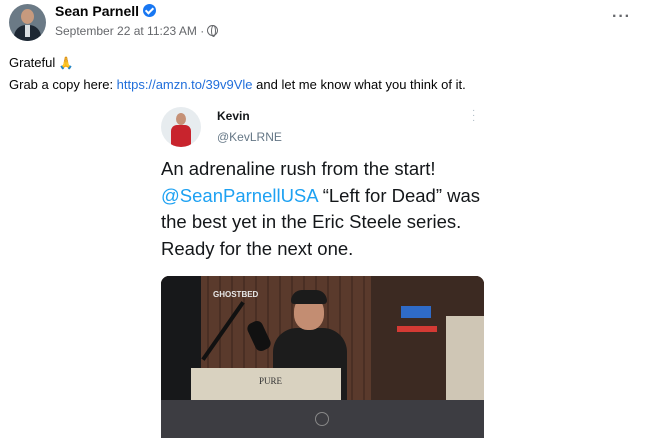 The width and height of the screenshot is (647, 438). I want to click on amazon-link: https://amzn.to/39v9Vle, so click(185, 84).